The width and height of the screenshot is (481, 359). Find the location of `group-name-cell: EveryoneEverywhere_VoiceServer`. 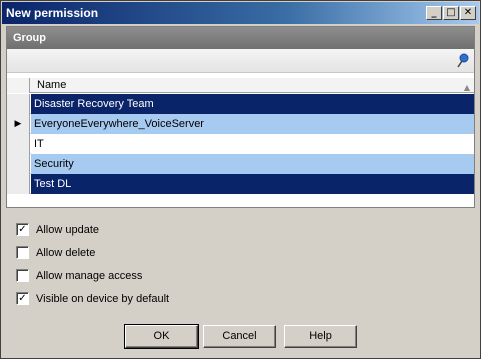

group-name-cell: EveryoneEverywhere_VoiceServer is located at coordinates (252, 124).